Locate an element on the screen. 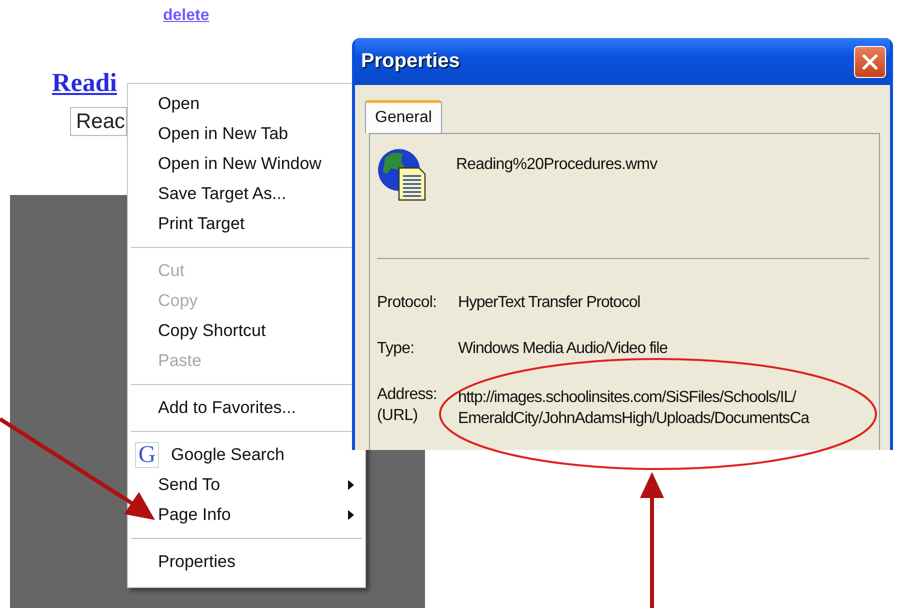 This screenshot has width=900, height=608. google-icon: G is located at coordinates (147, 455).